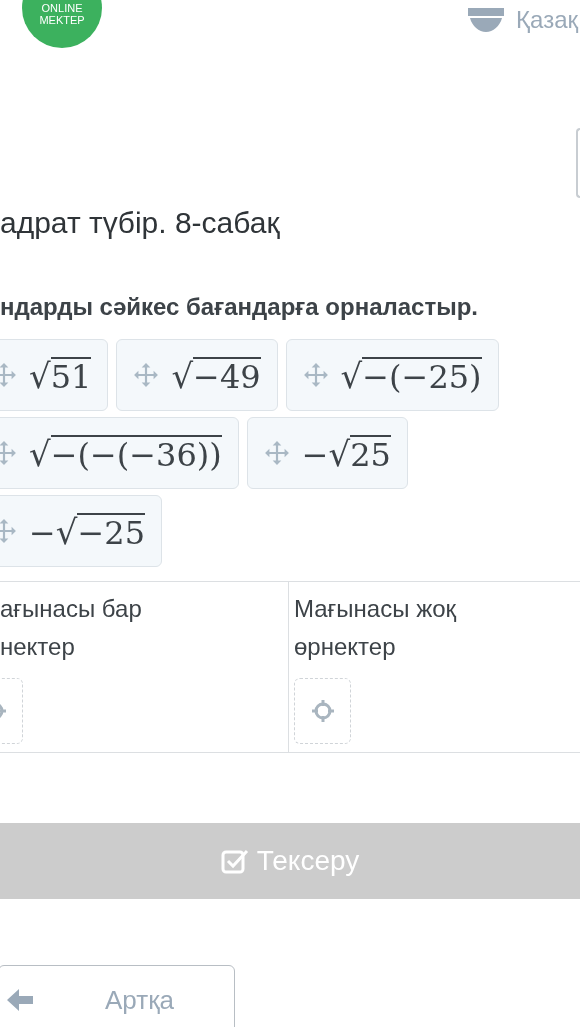 This screenshot has height=1027, width=580. I want to click on math-expression: √−(−25), so click(411, 375).